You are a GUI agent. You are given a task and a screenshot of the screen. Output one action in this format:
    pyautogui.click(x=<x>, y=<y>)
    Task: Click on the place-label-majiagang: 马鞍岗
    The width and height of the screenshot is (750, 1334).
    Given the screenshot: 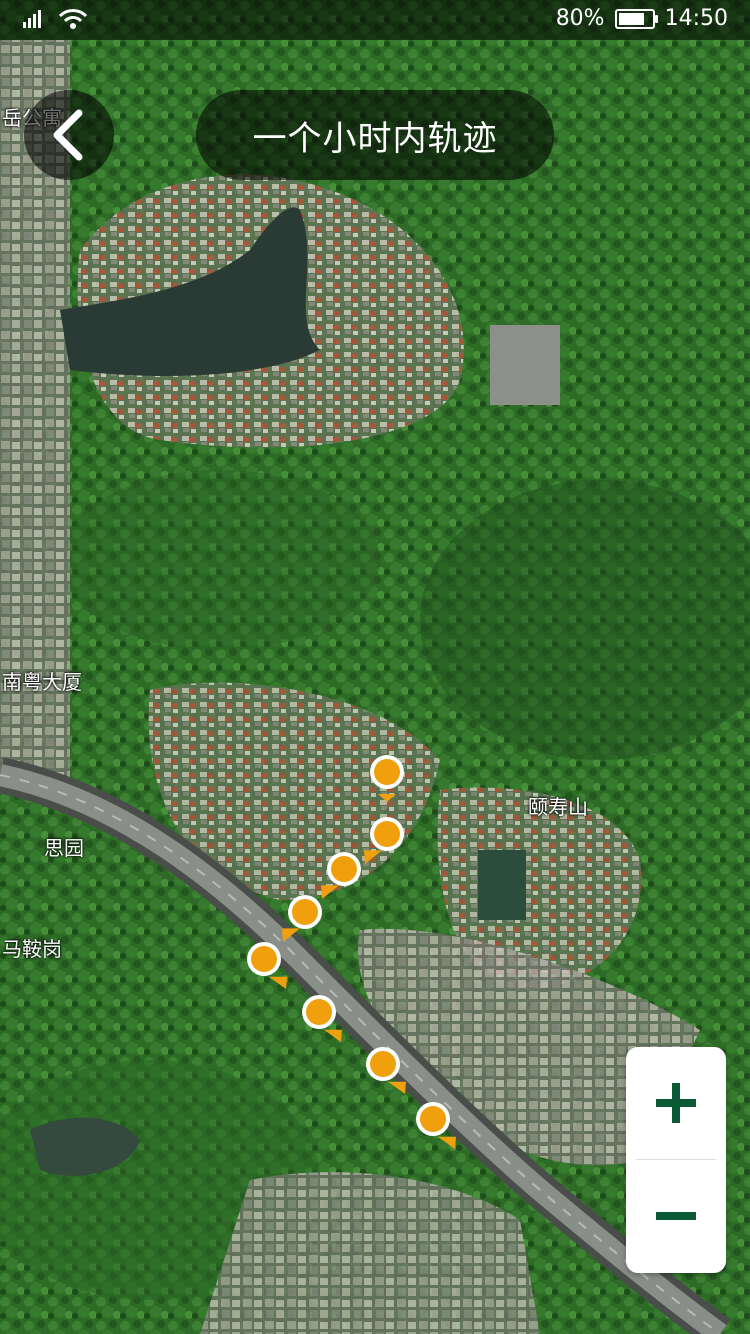 What is the action you would take?
    pyautogui.click(x=32, y=949)
    